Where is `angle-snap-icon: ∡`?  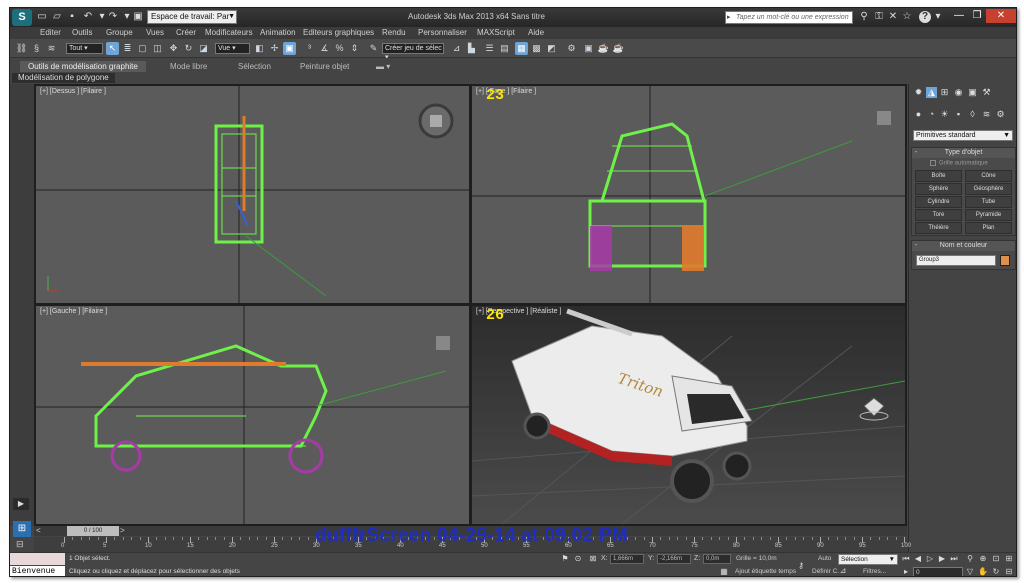
angle-snap-icon: ∡ is located at coordinates (324, 48).